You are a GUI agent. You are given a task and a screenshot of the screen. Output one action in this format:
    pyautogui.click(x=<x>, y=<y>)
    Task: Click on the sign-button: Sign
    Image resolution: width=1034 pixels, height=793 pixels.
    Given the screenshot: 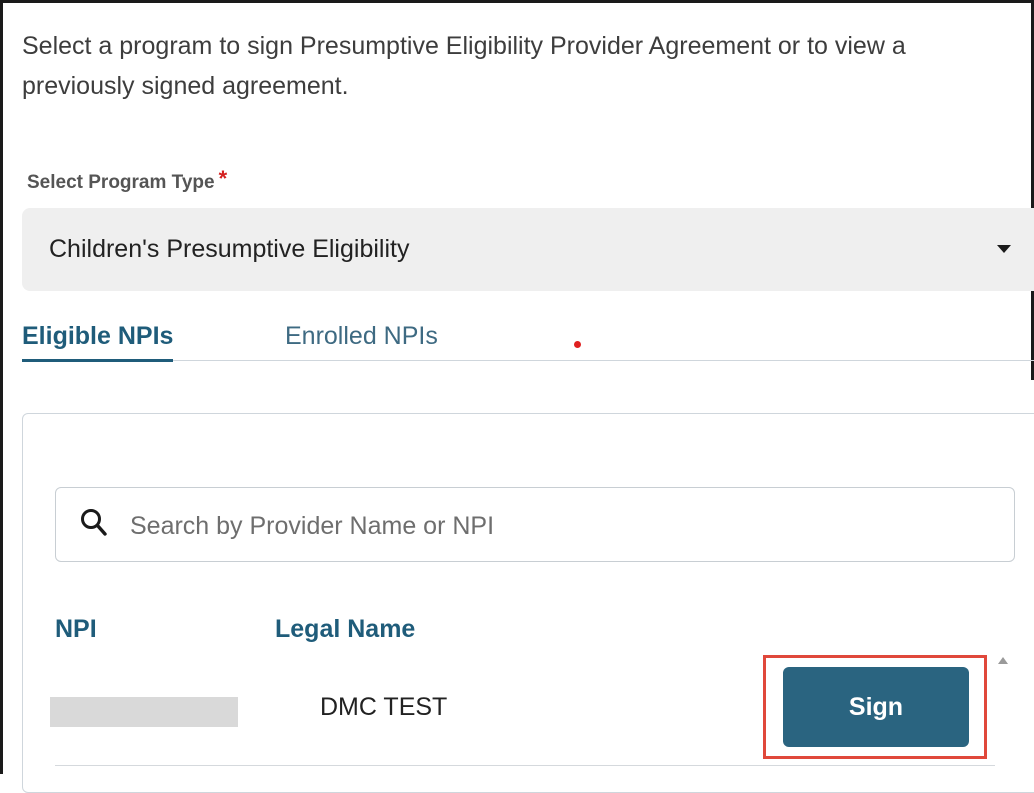 What is the action you would take?
    pyautogui.click(x=876, y=707)
    